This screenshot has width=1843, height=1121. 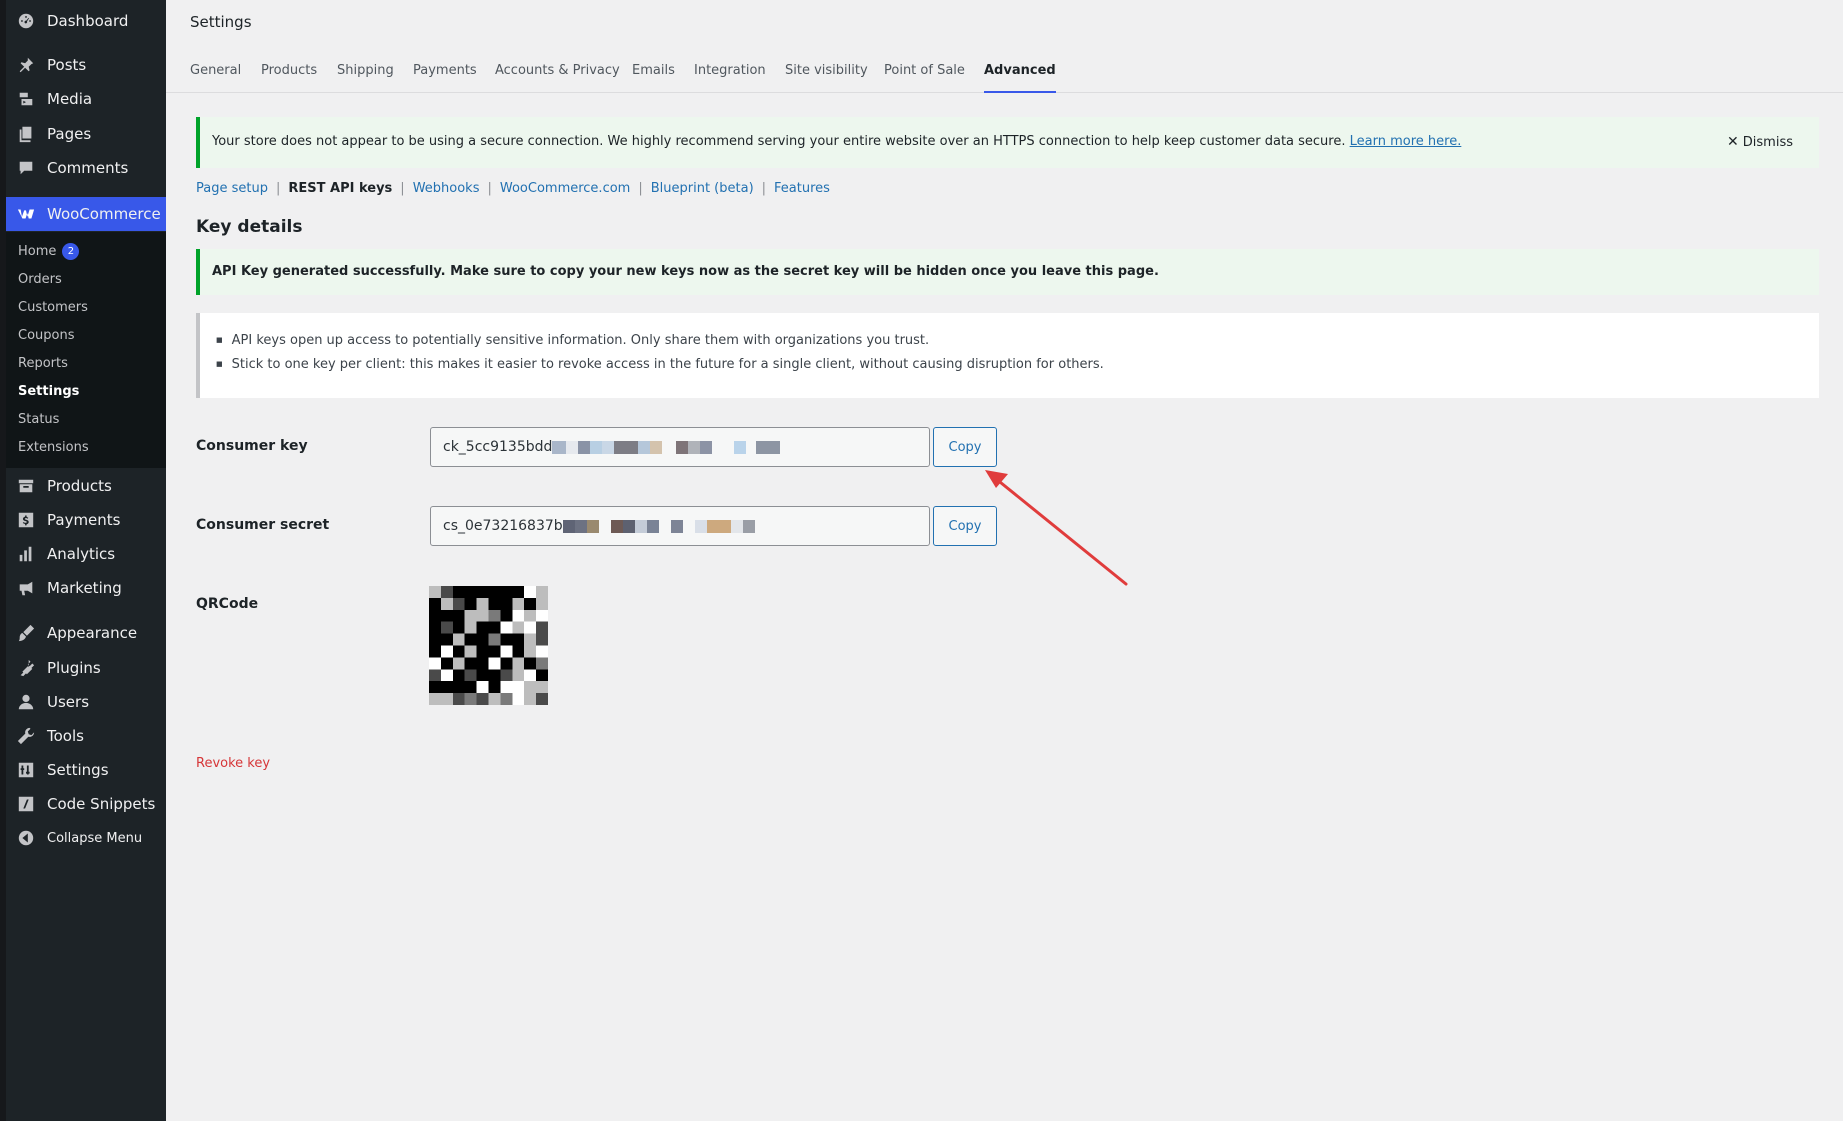 I want to click on submenu-item-orders: Orders, so click(x=40, y=279).